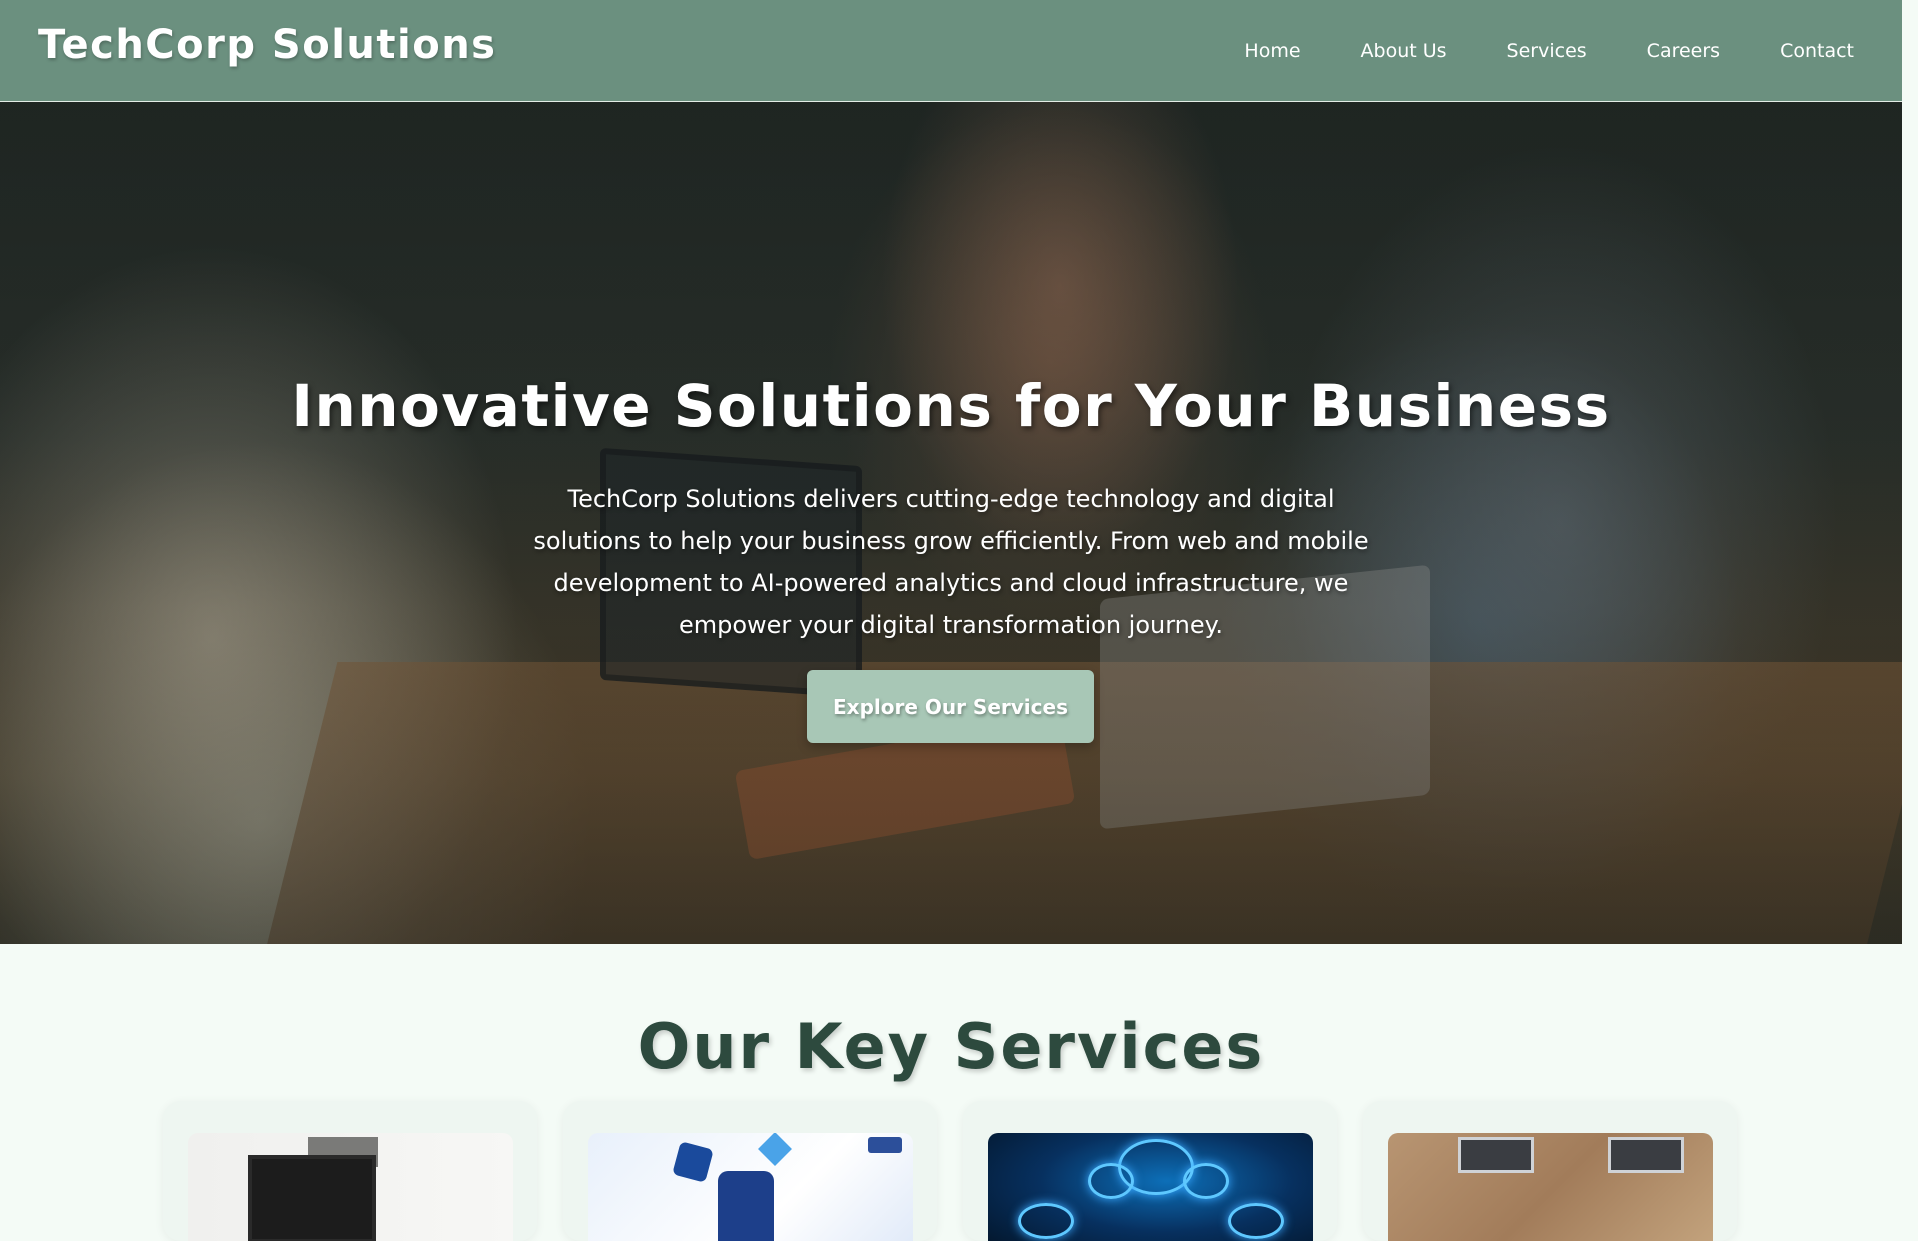  I want to click on nav-contact: Contact, so click(1817, 51).